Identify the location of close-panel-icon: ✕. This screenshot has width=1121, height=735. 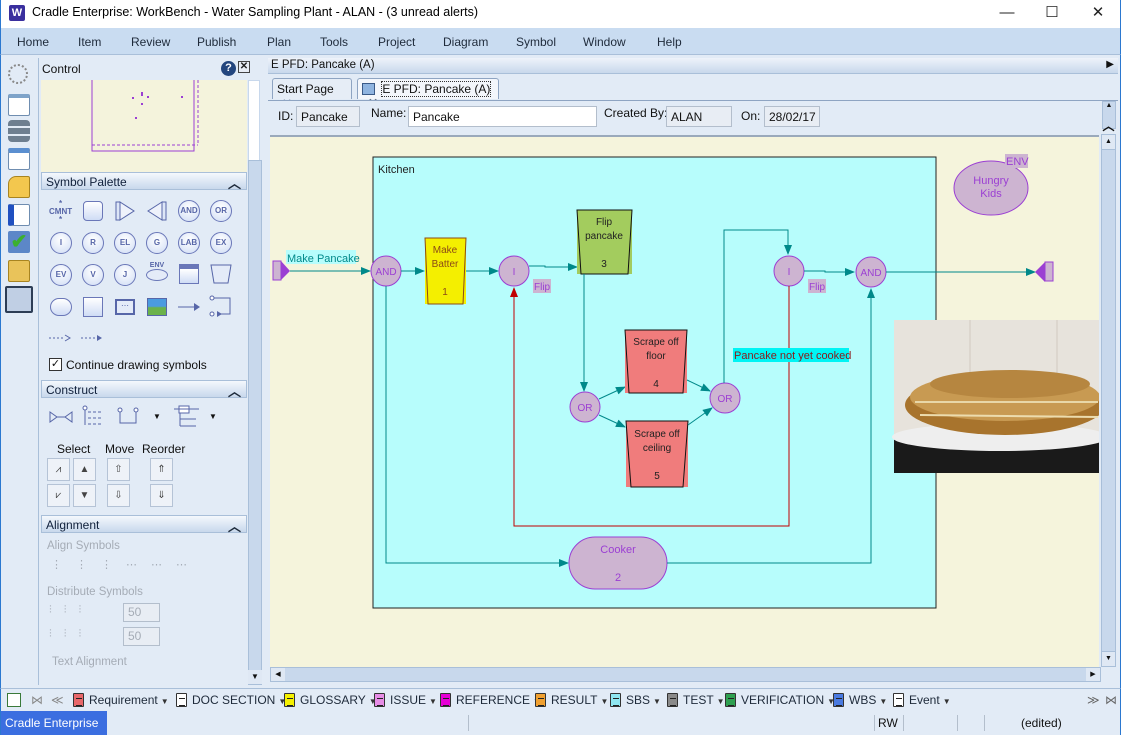
(244, 67).